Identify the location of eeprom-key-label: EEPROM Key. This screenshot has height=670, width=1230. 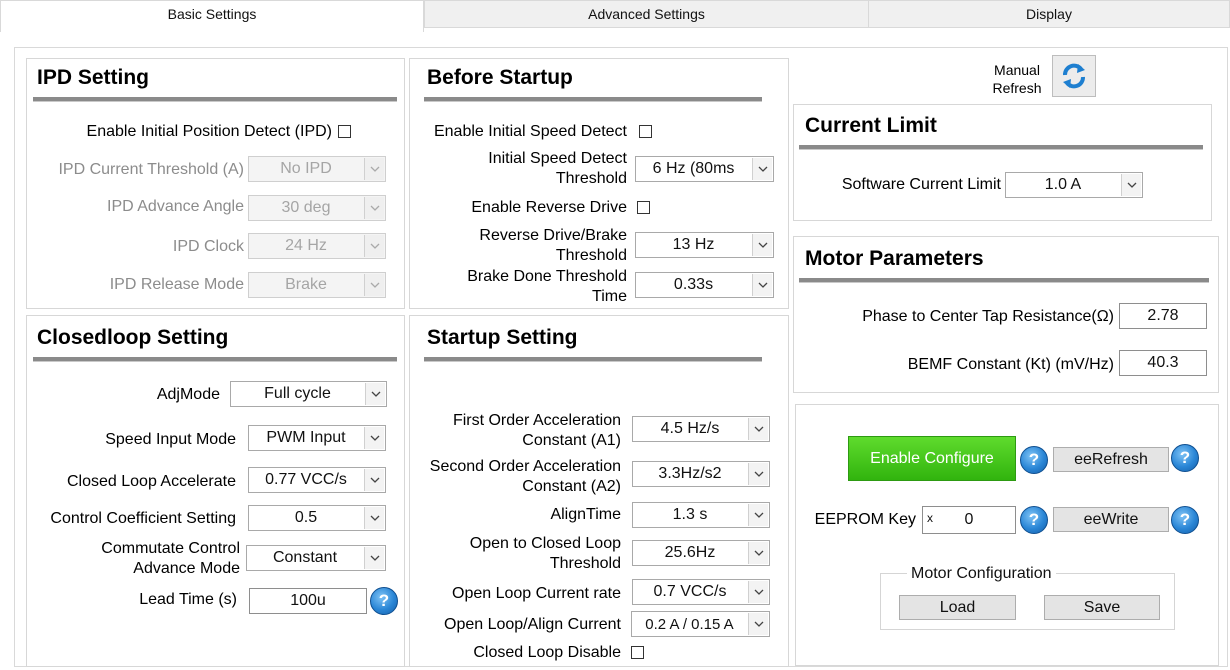
(865, 519).